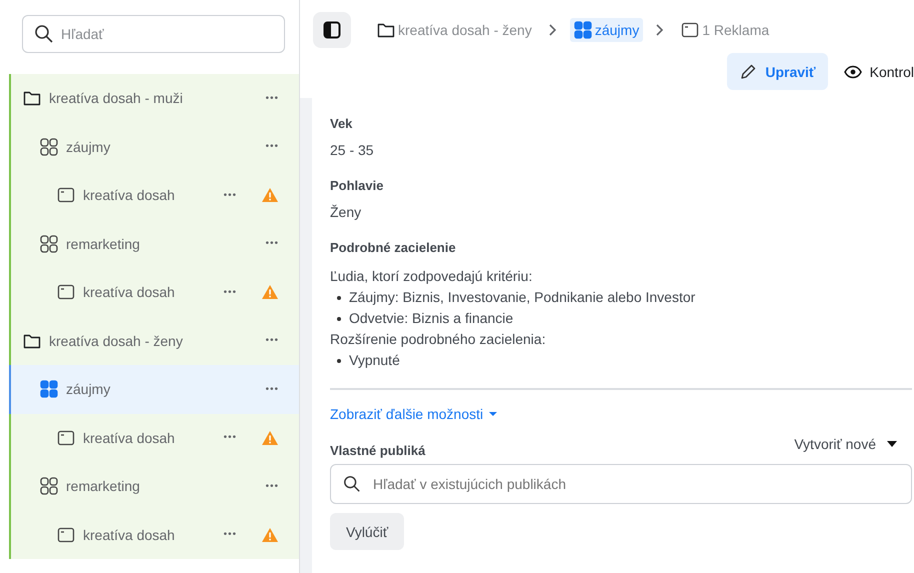  What do you see at coordinates (522, 297) in the screenshot?
I see `criteria-item: Záujmy: Biznis, Investovanie, Podnikanie alebo Investor` at bounding box center [522, 297].